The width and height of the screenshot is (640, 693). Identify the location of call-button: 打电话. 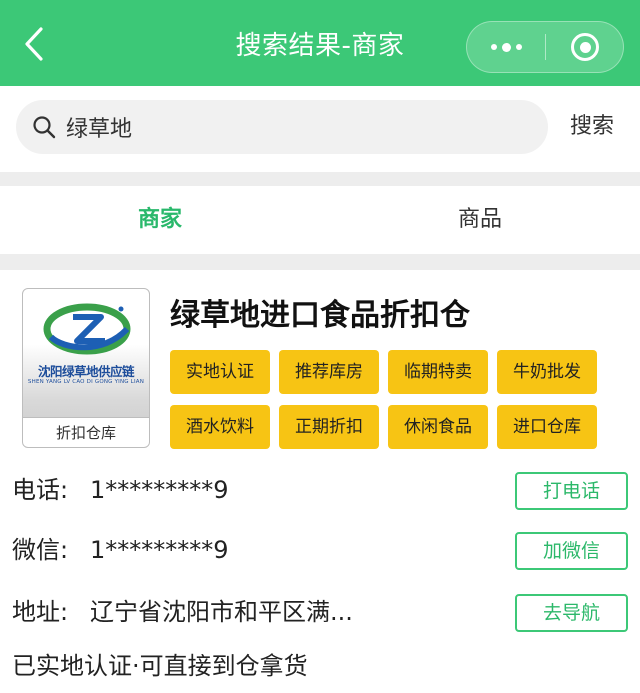
(571, 491).